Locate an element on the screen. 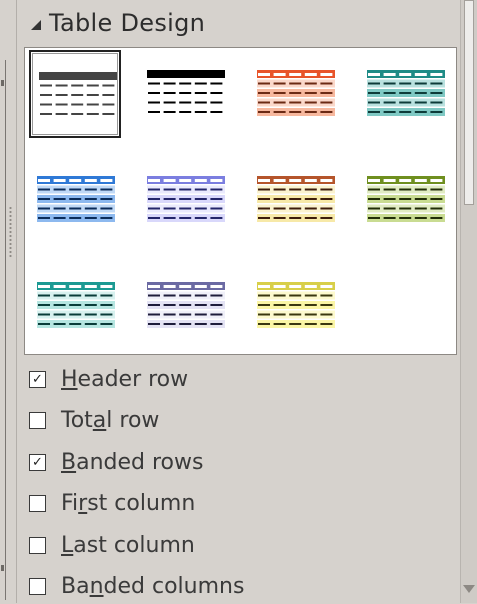 The width and height of the screenshot is (477, 604). option-label: Banded rows is located at coordinates (132, 462).